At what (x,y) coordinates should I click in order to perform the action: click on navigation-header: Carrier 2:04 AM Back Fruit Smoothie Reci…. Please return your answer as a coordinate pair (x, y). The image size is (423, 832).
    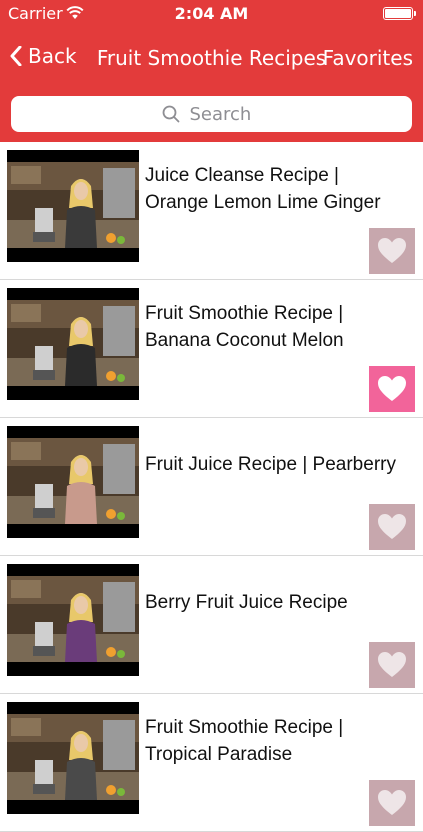
    Looking at the image, I should click on (211, 44).